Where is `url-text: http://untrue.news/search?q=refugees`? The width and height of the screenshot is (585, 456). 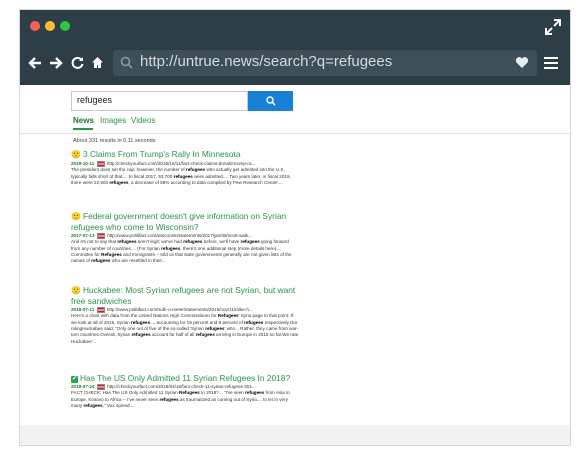
url-text: http://untrue.news/search?q=refugees is located at coordinates (266, 61).